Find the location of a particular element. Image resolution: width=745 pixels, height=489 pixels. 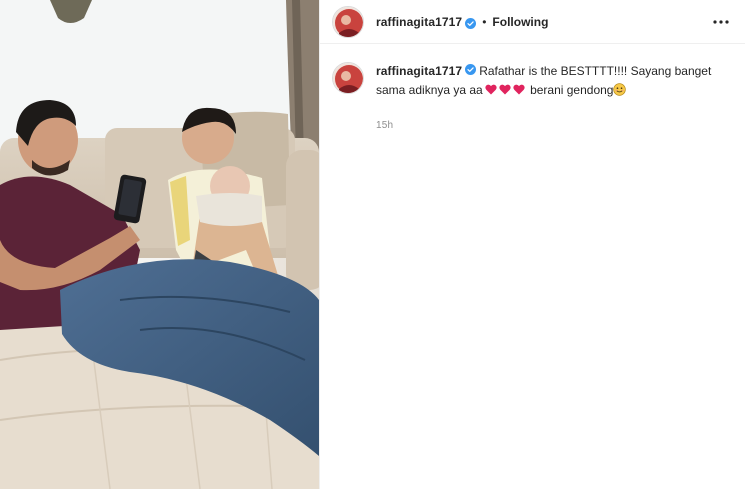

caption-avatar is located at coordinates (348, 78).